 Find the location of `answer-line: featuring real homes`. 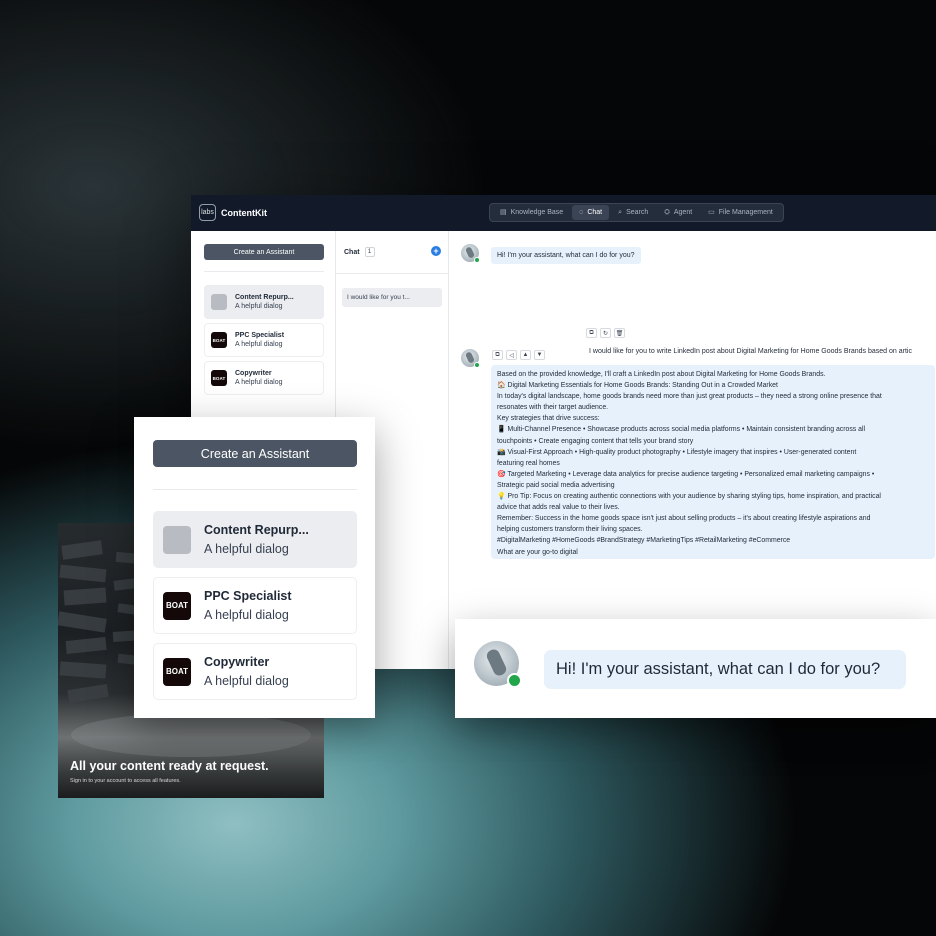

answer-line: featuring real homes is located at coordinates (528, 463).